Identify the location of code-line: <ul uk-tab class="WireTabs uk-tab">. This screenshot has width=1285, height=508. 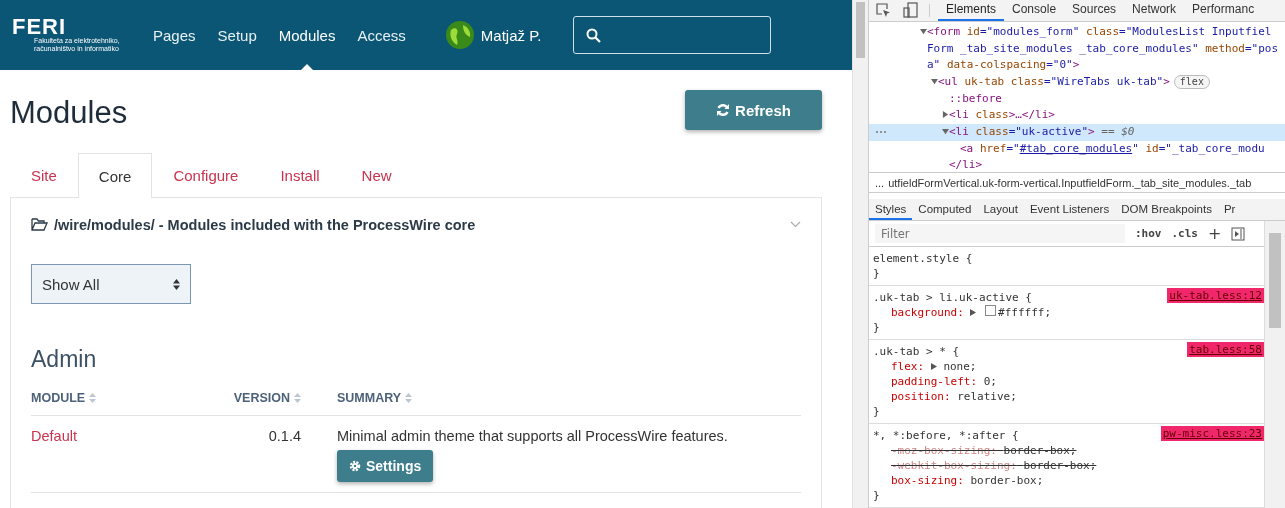
(1054, 82).